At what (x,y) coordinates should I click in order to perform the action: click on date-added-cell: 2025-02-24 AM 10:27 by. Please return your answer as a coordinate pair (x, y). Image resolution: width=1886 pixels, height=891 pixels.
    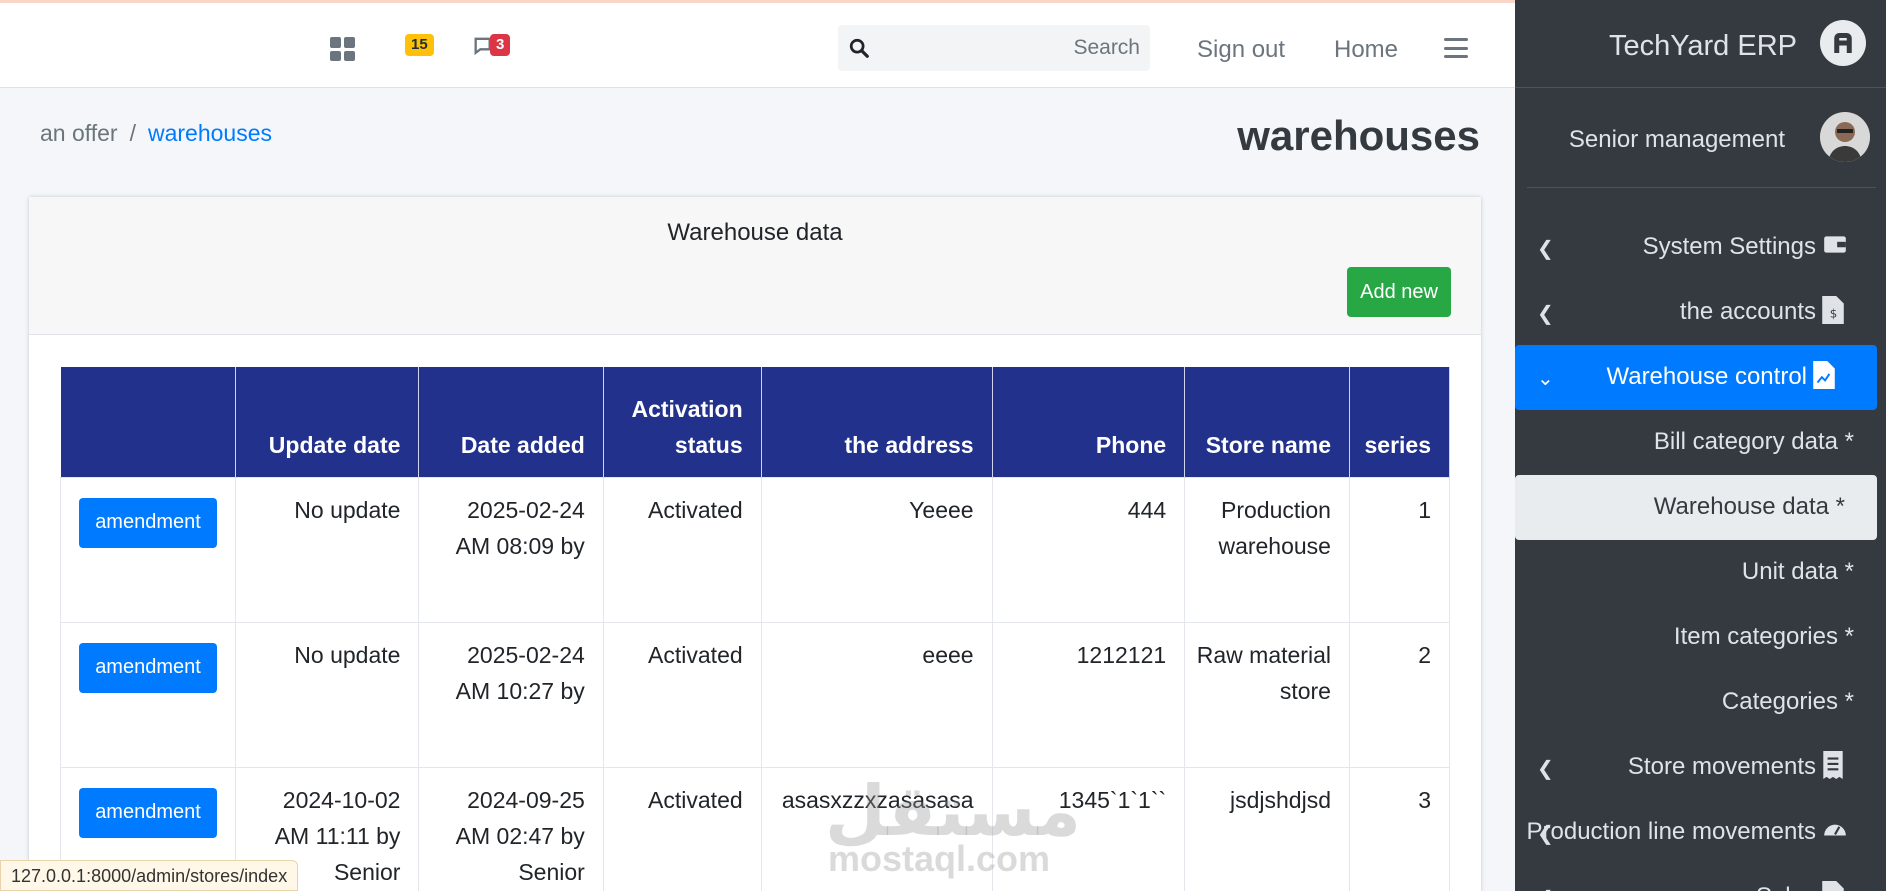
    Looking at the image, I should click on (511, 694).